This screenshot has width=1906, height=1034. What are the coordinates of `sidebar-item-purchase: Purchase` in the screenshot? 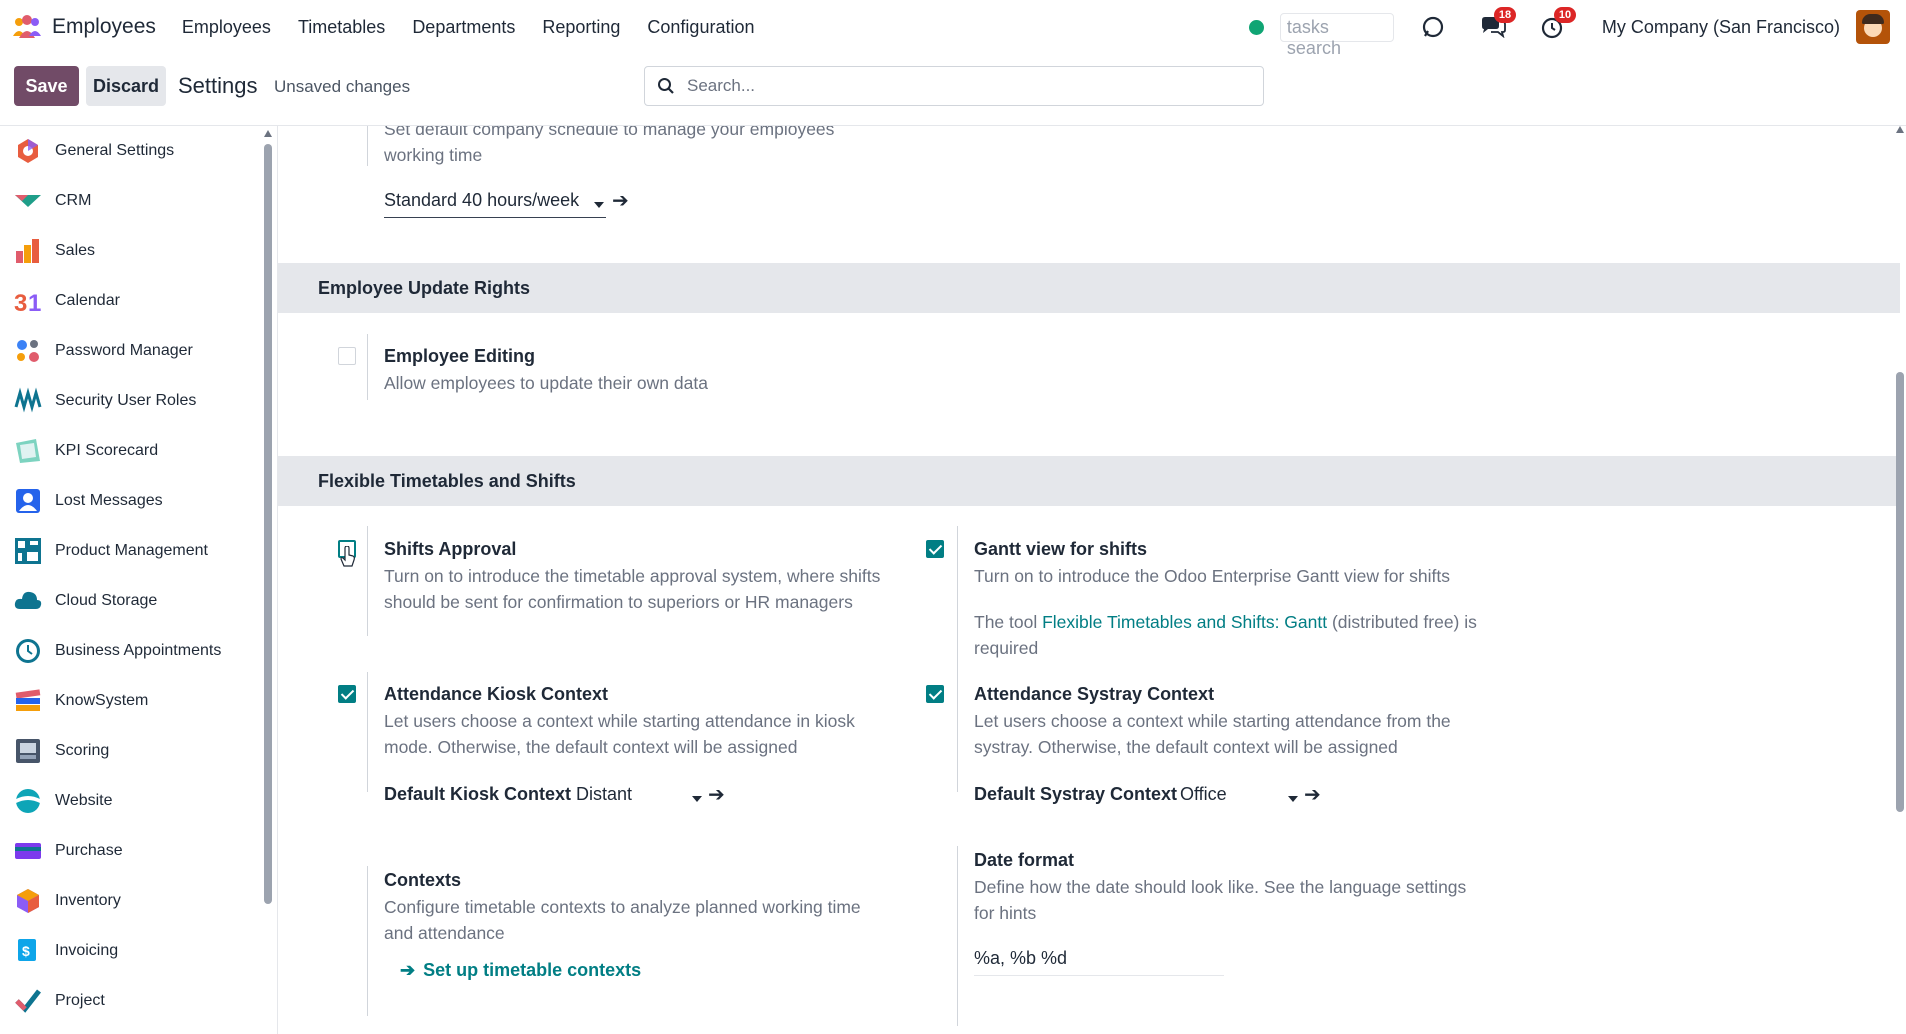 It's located at (130, 851).